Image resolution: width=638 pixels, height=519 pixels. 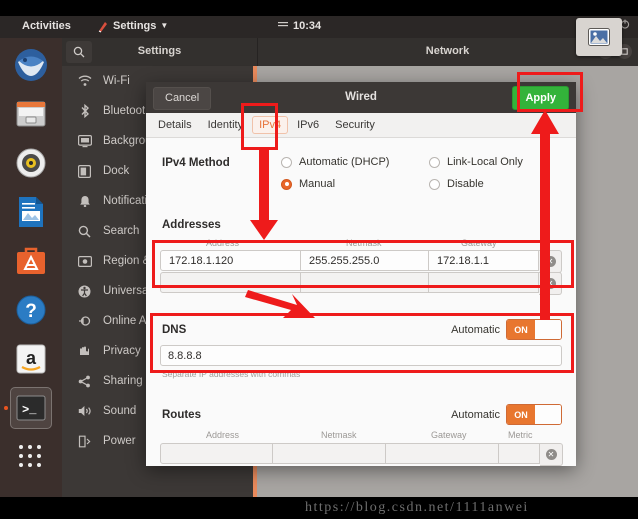 I want to click on settings-header-bar: Settings Network, so click(x=350, y=52).